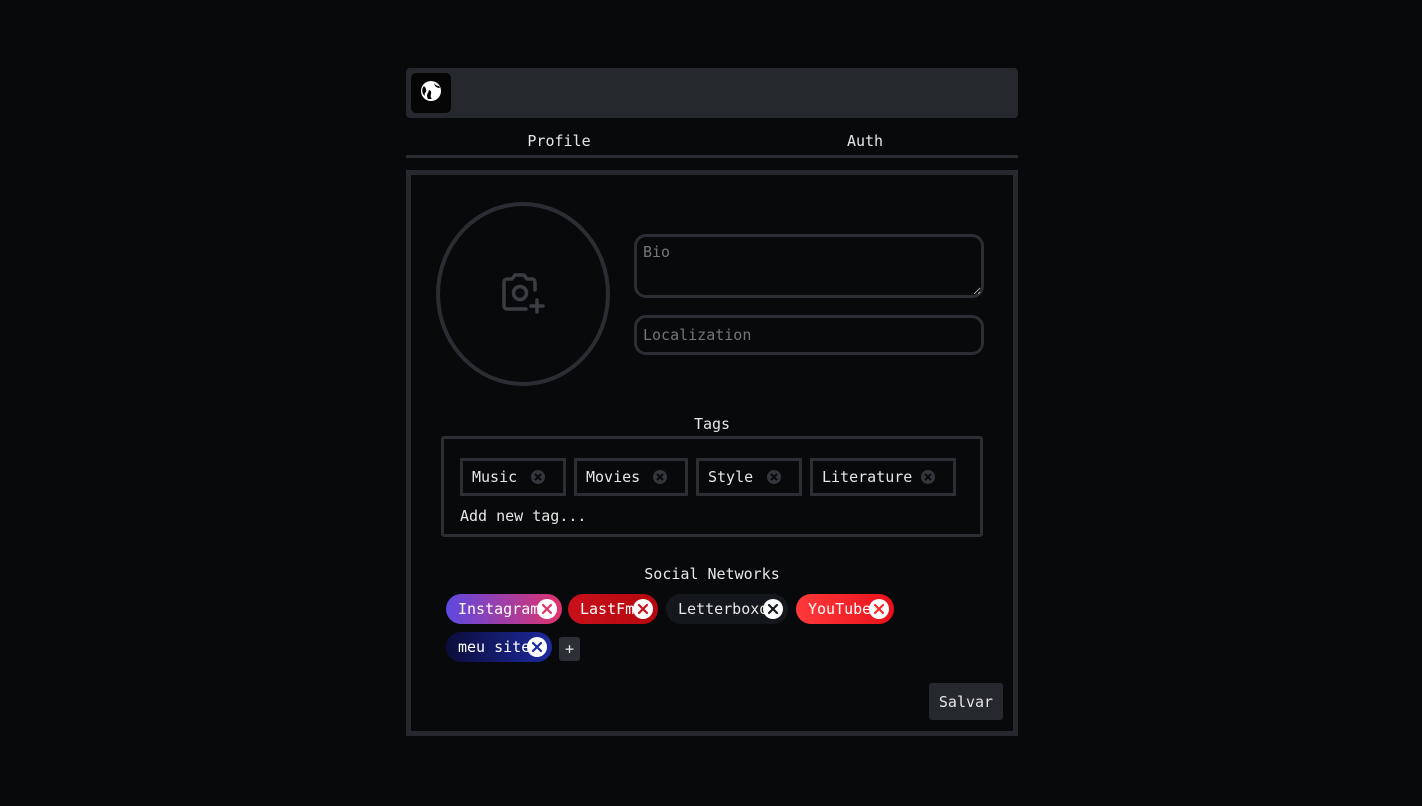 The image size is (1422, 806). Describe the element at coordinates (809, 335) in the screenshot. I see `localization-field` at that location.